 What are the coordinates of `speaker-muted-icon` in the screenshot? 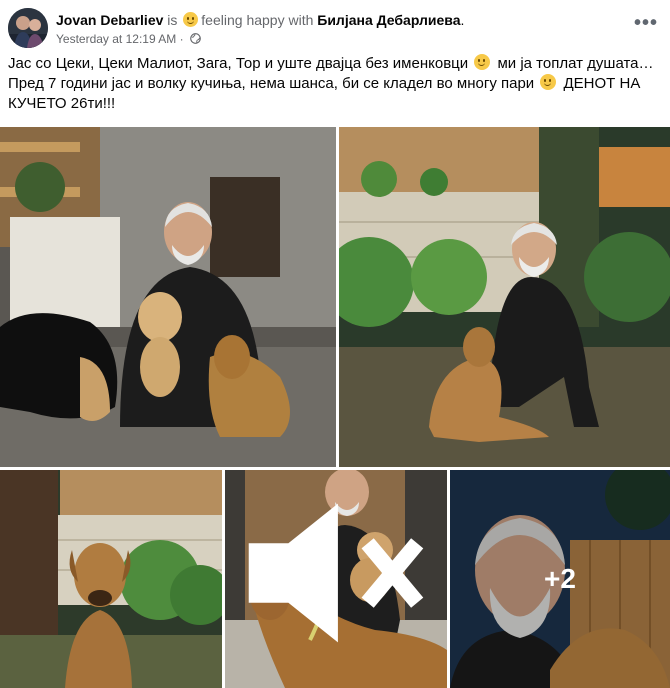 It's located at (332, 576).